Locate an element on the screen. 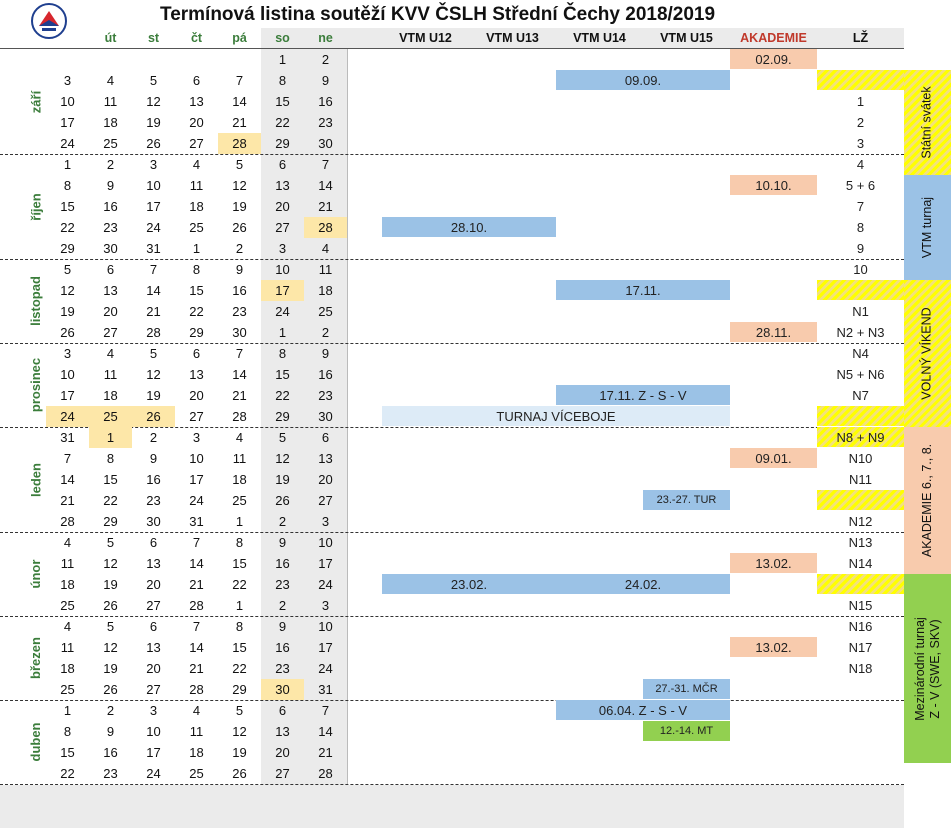  event-bar: 28.11. is located at coordinates (773, 332).